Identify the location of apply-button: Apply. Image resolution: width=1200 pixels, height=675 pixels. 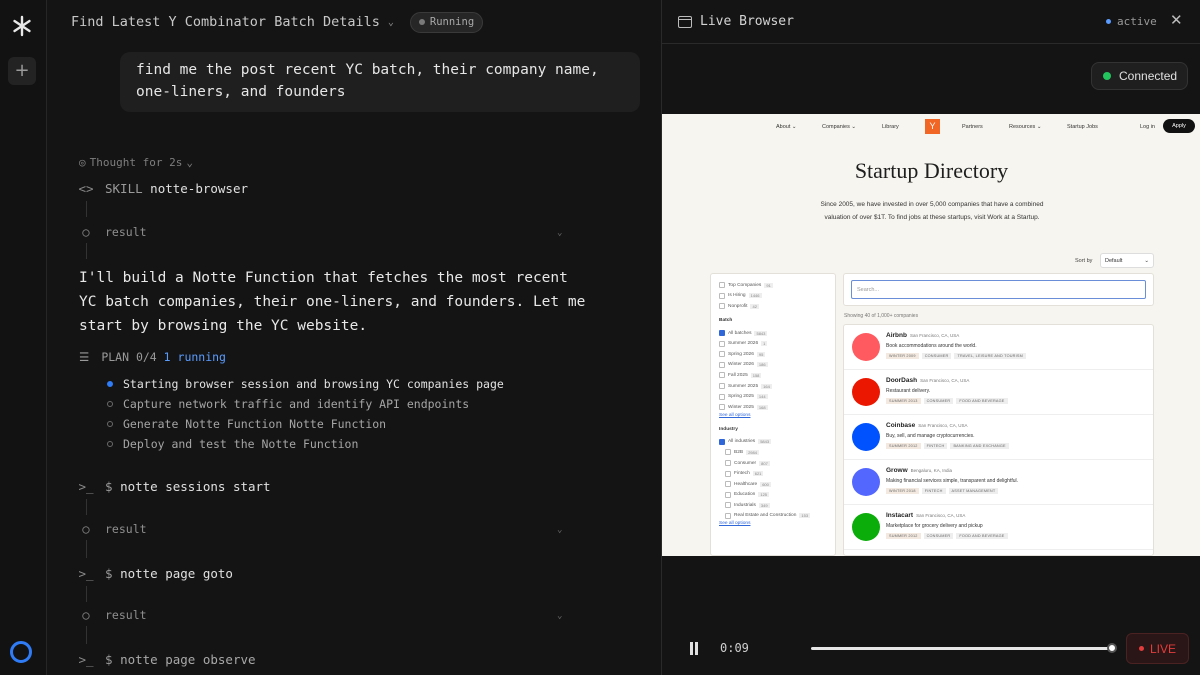
(1179, 126).